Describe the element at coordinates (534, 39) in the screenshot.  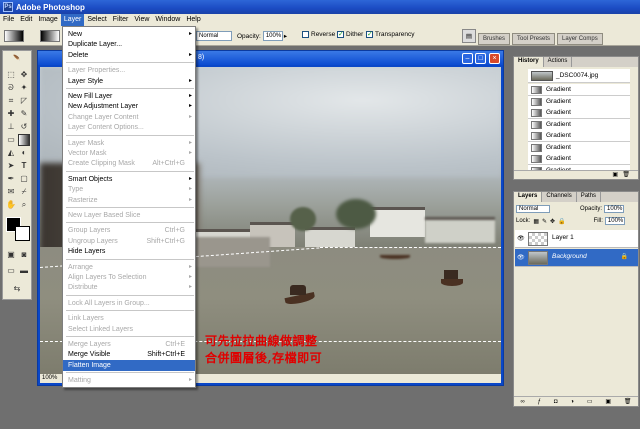
I see `well-tab-tool-presets: Tool Presets` at that location.